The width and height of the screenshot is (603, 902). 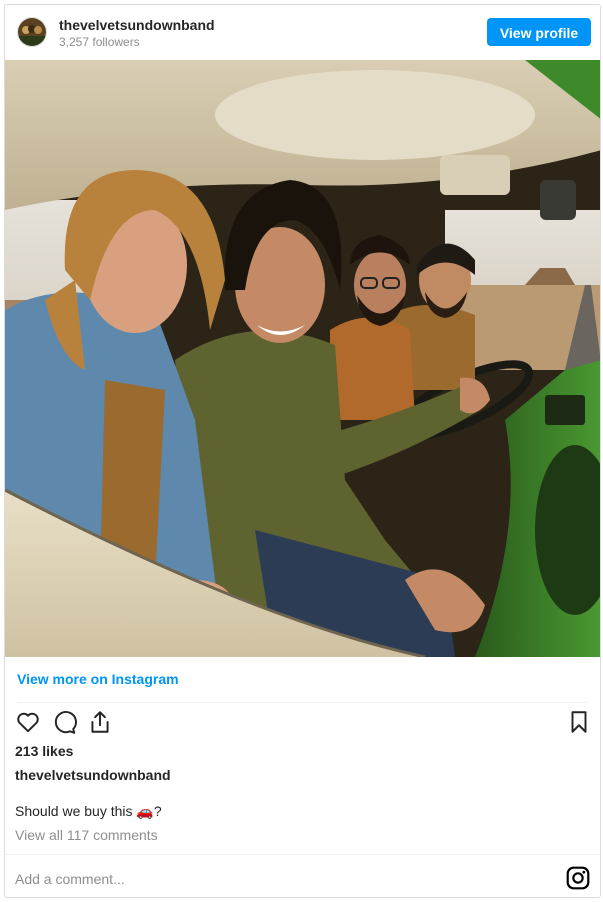 What do you see at coordinates (99, 42) in the screenshot?
I see `follower-count: 3,257 followers` at bounding box center [99, 42].